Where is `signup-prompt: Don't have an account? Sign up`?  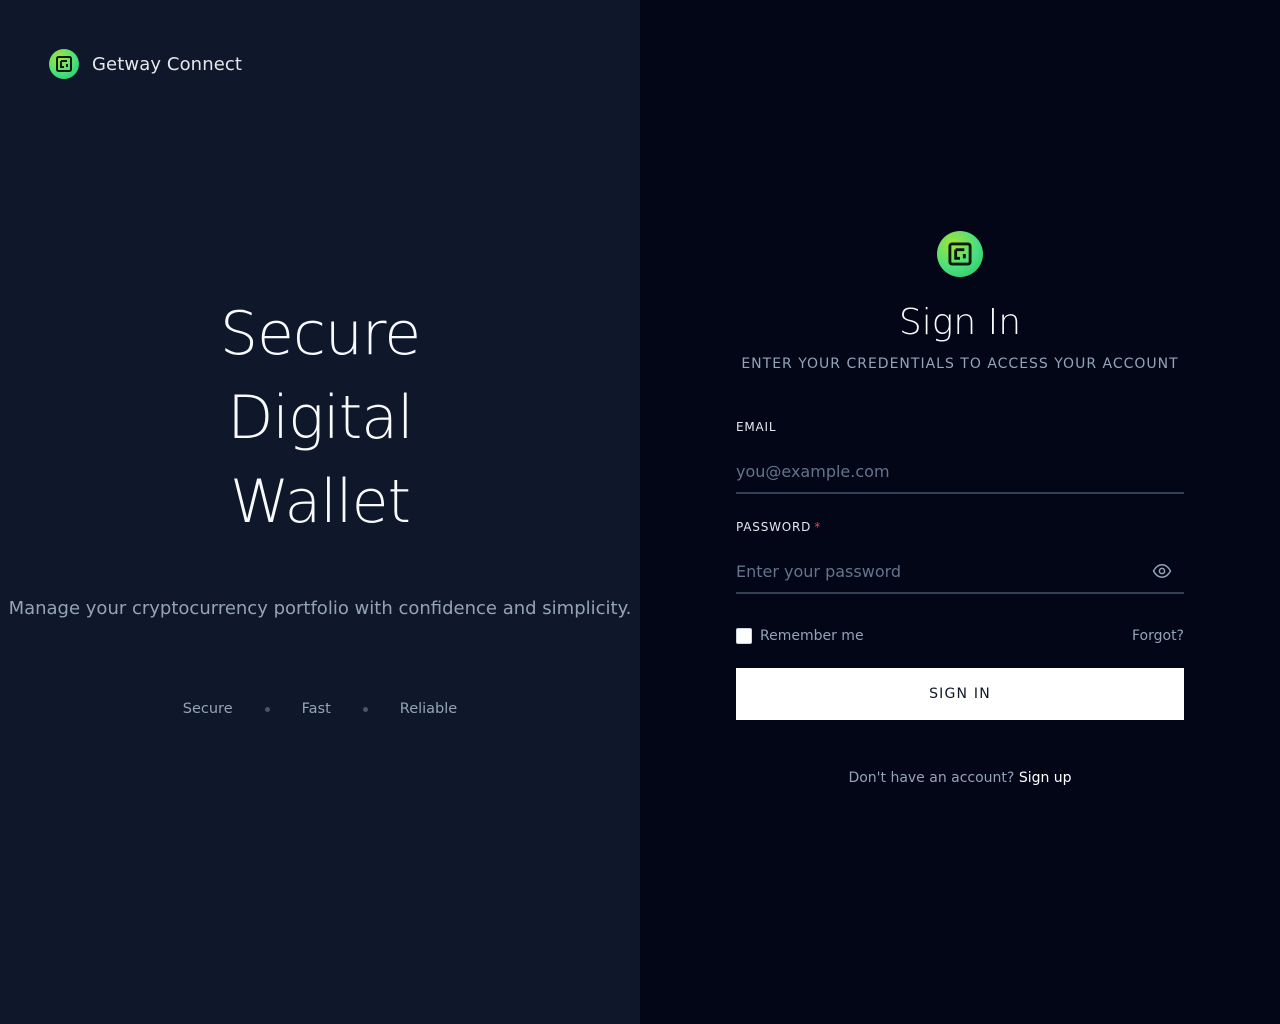 signup-prompt: Don't have an account? Sign up is located at coordinates (960, 778).